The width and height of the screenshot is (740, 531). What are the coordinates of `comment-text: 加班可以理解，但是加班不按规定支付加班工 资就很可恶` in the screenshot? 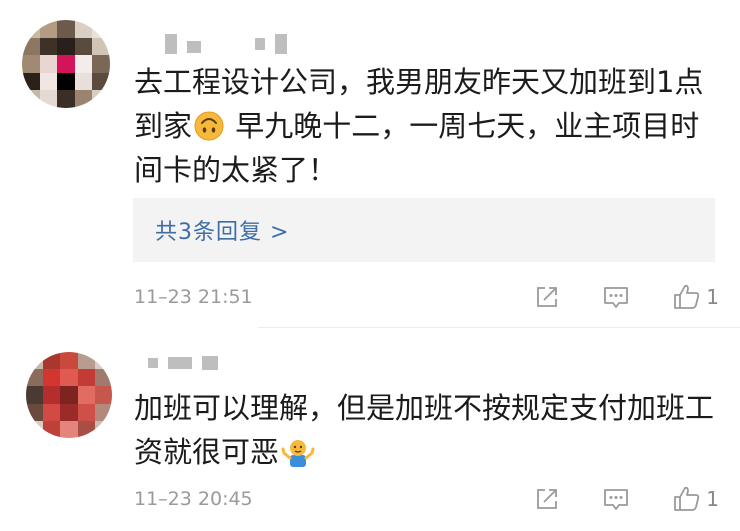 It's located at (424, 430).